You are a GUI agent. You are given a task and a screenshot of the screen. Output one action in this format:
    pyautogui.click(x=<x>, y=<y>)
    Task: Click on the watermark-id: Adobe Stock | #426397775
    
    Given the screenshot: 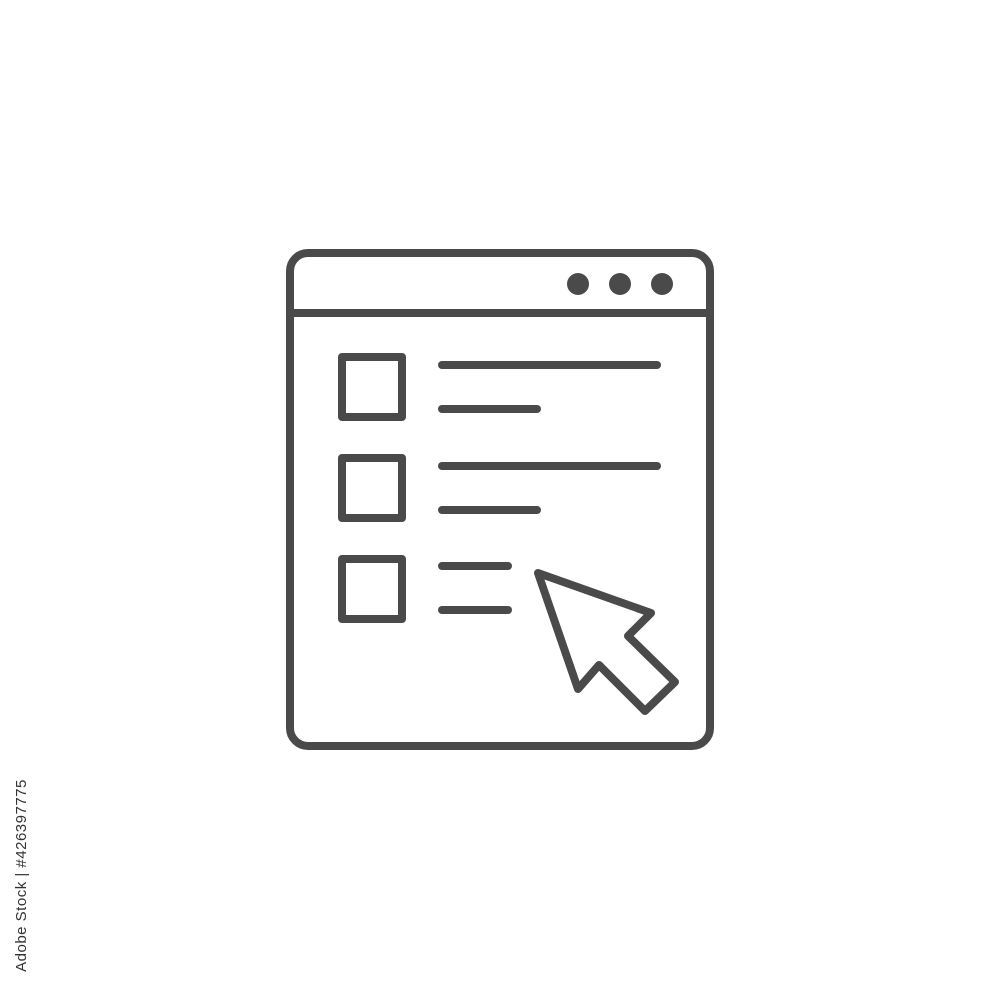 What is the action you would take?
    pyautogui.click(x=21, y=875)
    